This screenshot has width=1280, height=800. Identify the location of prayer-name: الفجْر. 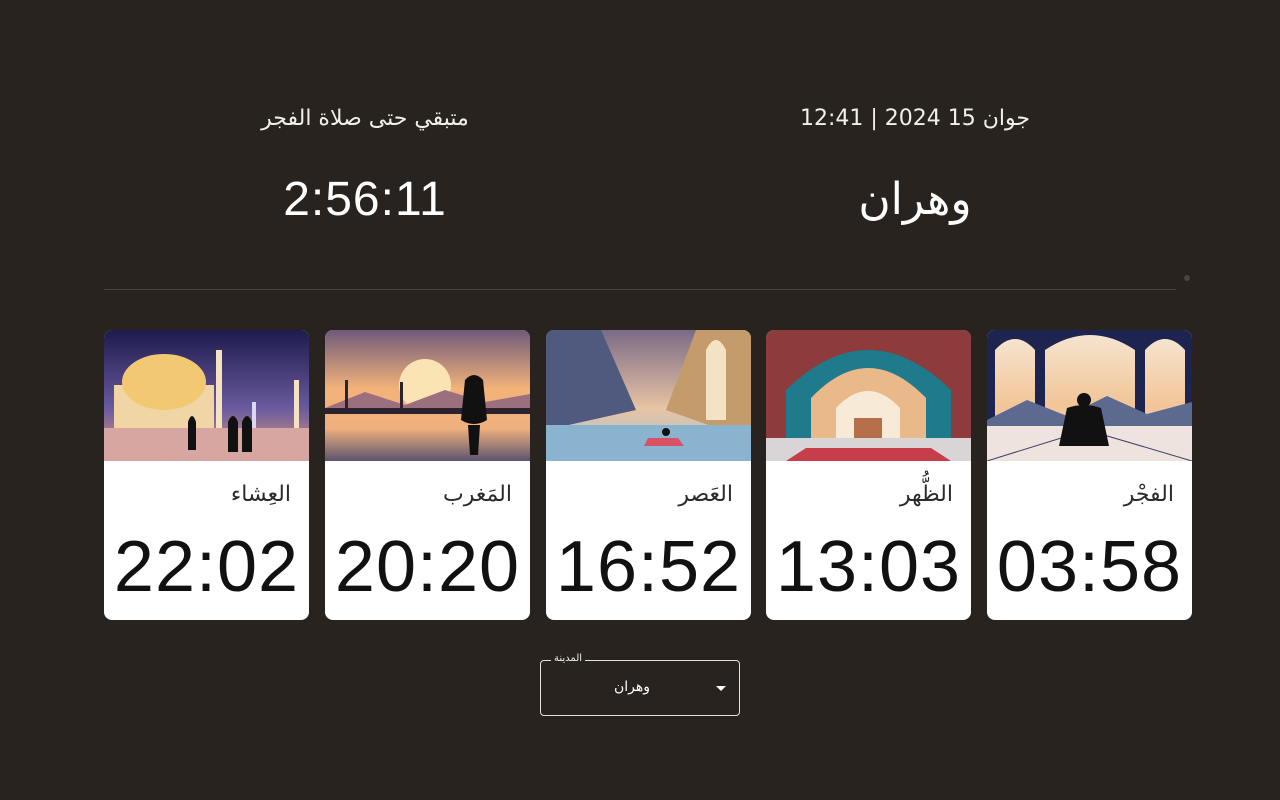
(1148, 494).